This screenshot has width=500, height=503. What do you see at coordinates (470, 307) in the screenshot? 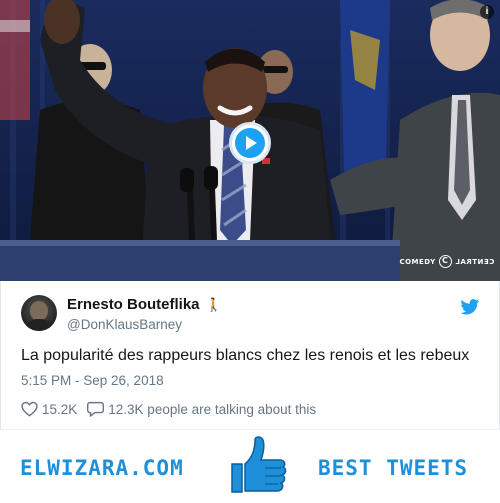
I see `twitter-bird-icon` at bounding box center [470, 307].